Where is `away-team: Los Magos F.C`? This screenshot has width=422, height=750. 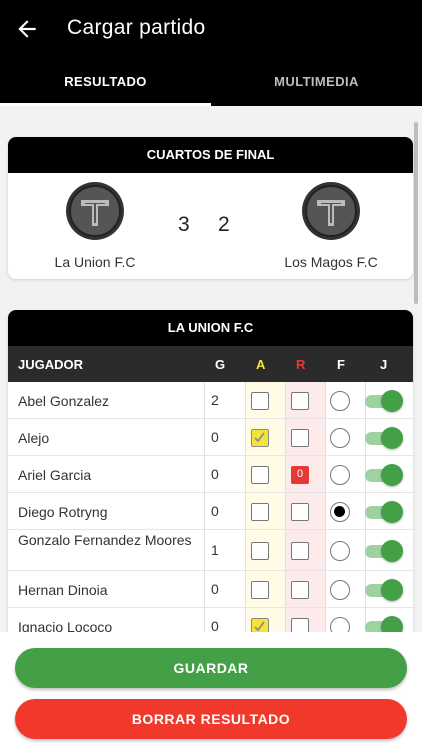 away-team: Los Magos F.C is located at coordinates (331, 225).